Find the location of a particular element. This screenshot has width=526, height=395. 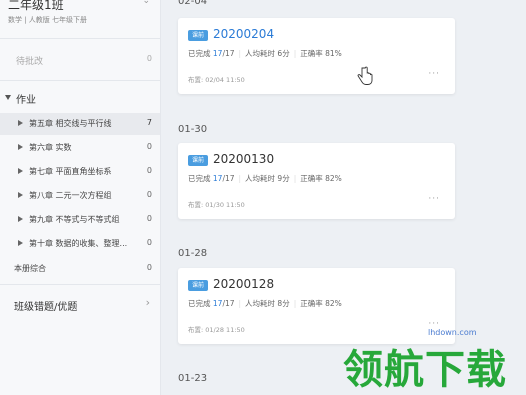

homework-stats: 已完成 17/17 | 人均耗时 9分 | 正确率 82% is located at coordinates (265, 178).